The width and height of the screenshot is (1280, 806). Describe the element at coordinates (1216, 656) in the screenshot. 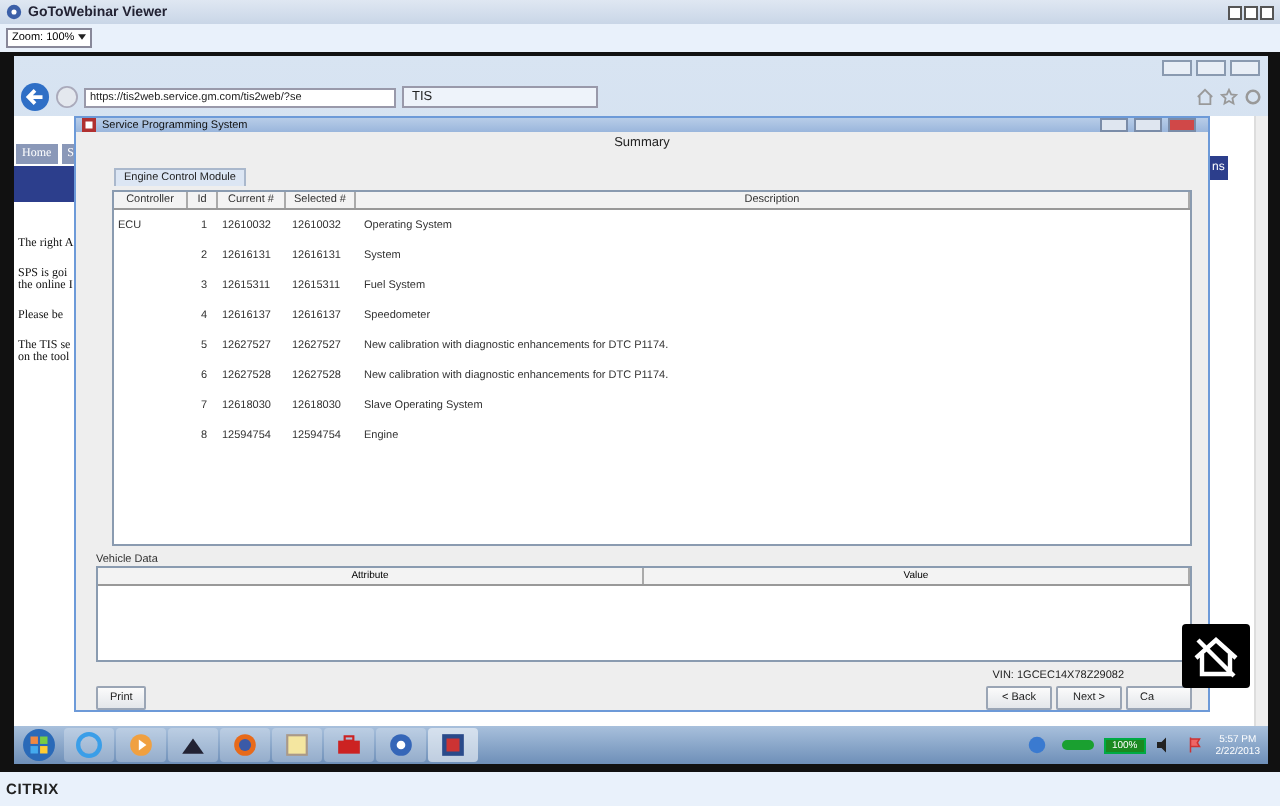

I see `house-crossed-icon` at that location.